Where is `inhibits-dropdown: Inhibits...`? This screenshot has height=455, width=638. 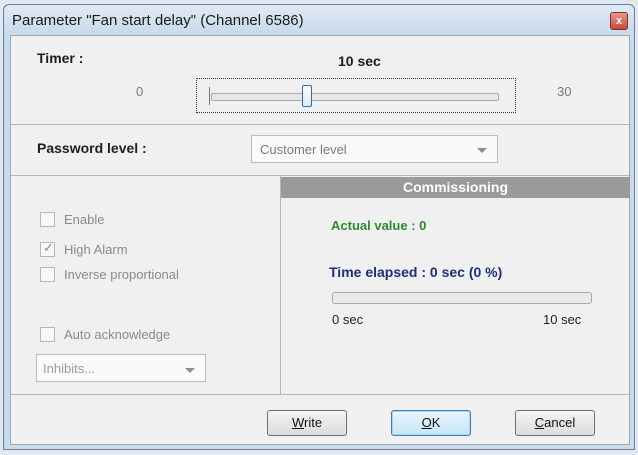 inhibits-dropdown: Inhibits... is located at coordinates (121, 368).